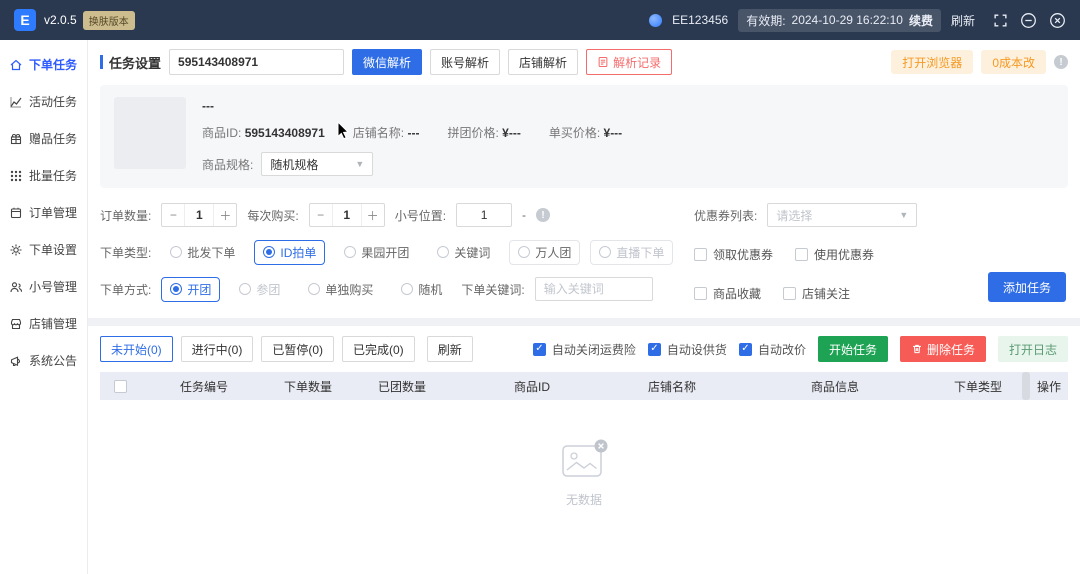 The width and height of the screenshot is (1080, 574). I want to click on shop-name-label: 店铺名称:, so click(378, 133).